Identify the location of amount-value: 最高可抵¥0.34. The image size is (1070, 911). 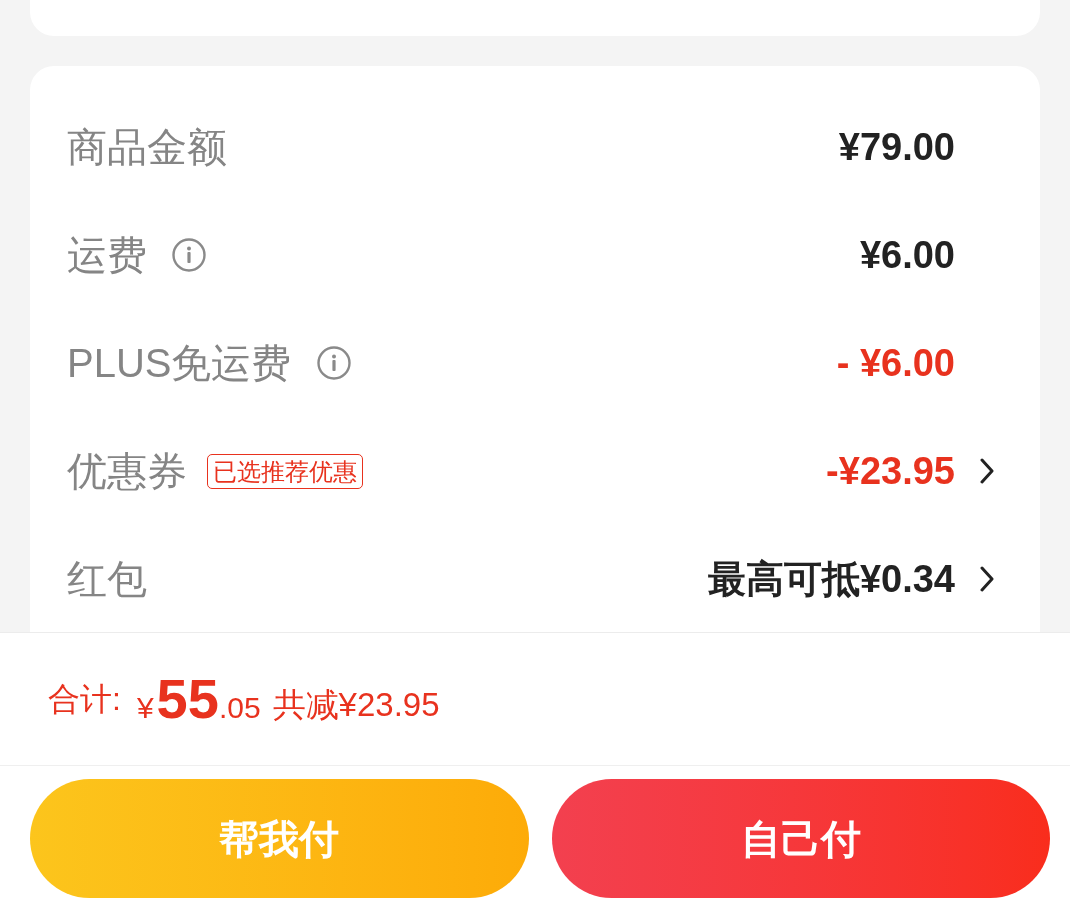
(831, 579).